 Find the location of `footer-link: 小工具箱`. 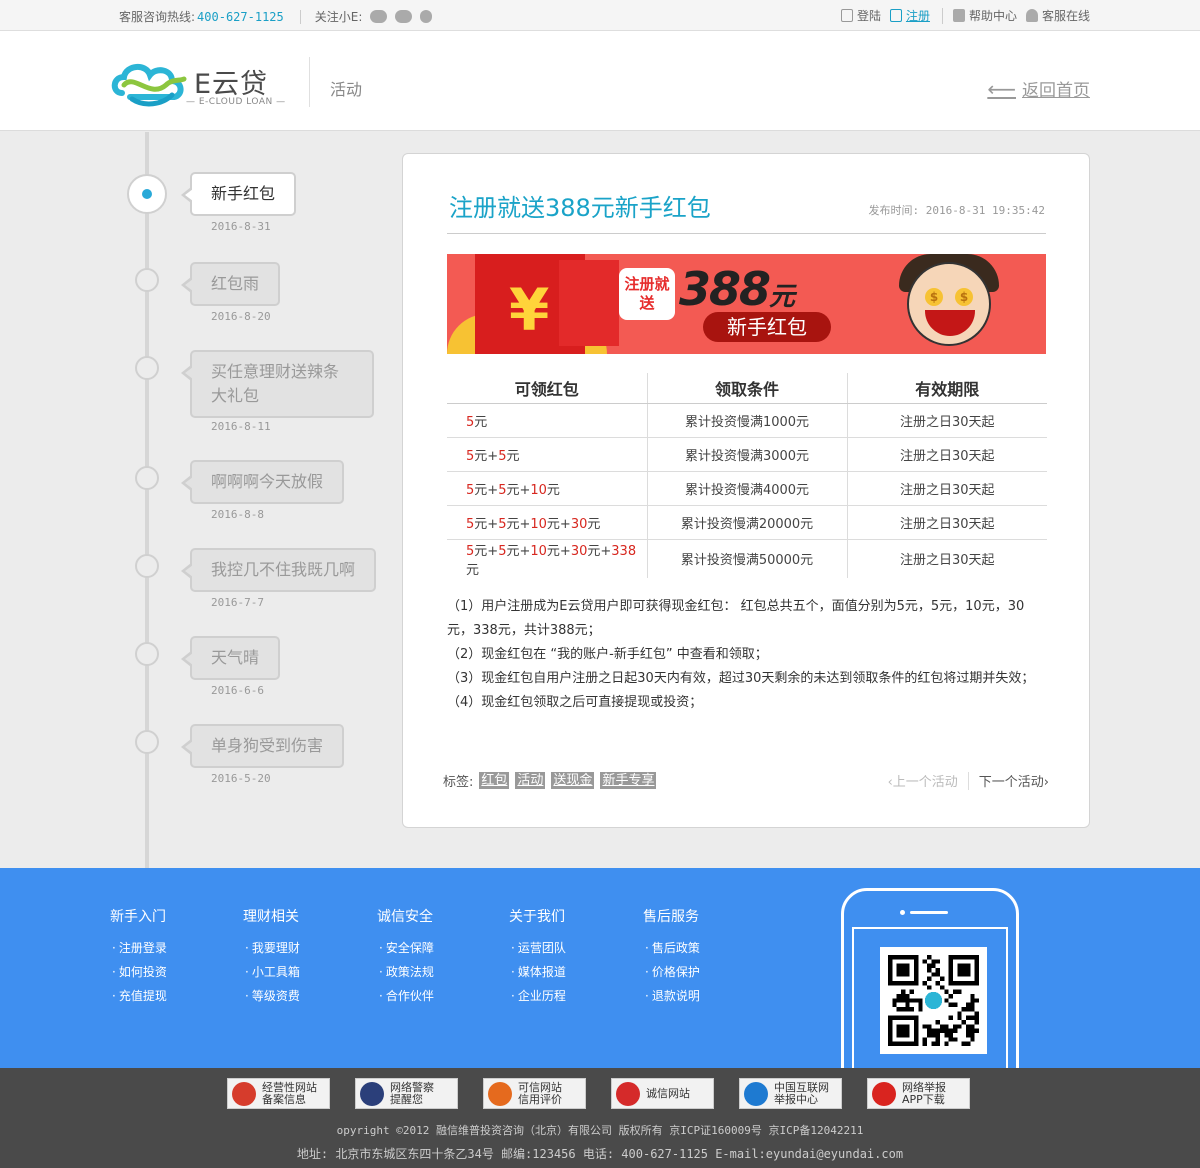

footer-link: 小工具箱 is located at coordinates (271, 972).